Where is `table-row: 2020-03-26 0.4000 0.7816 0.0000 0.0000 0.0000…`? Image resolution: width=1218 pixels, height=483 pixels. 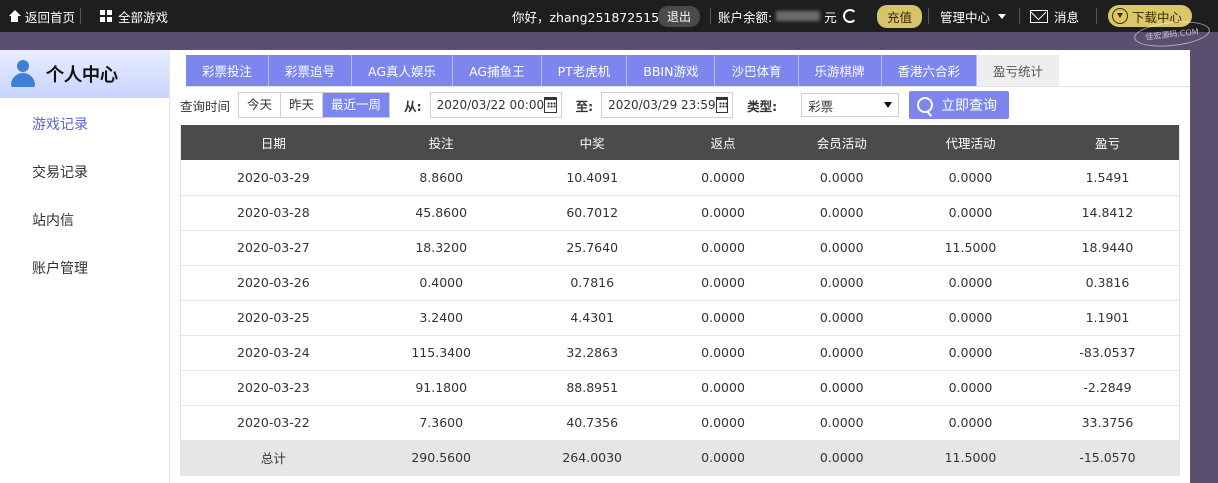 table-row: 2020-03-26 0.4000 0.7816 0.0000 0.0000 0.0000… is located at coordinates (679, 283).